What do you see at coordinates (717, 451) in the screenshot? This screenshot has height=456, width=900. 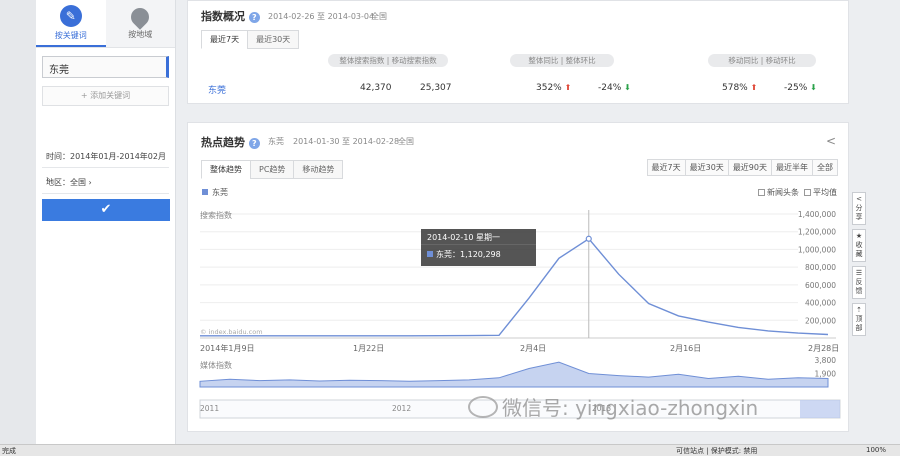 I see `status-center: 可信站点 | 保护模式: 禁用` at bounding box center [717, 451].